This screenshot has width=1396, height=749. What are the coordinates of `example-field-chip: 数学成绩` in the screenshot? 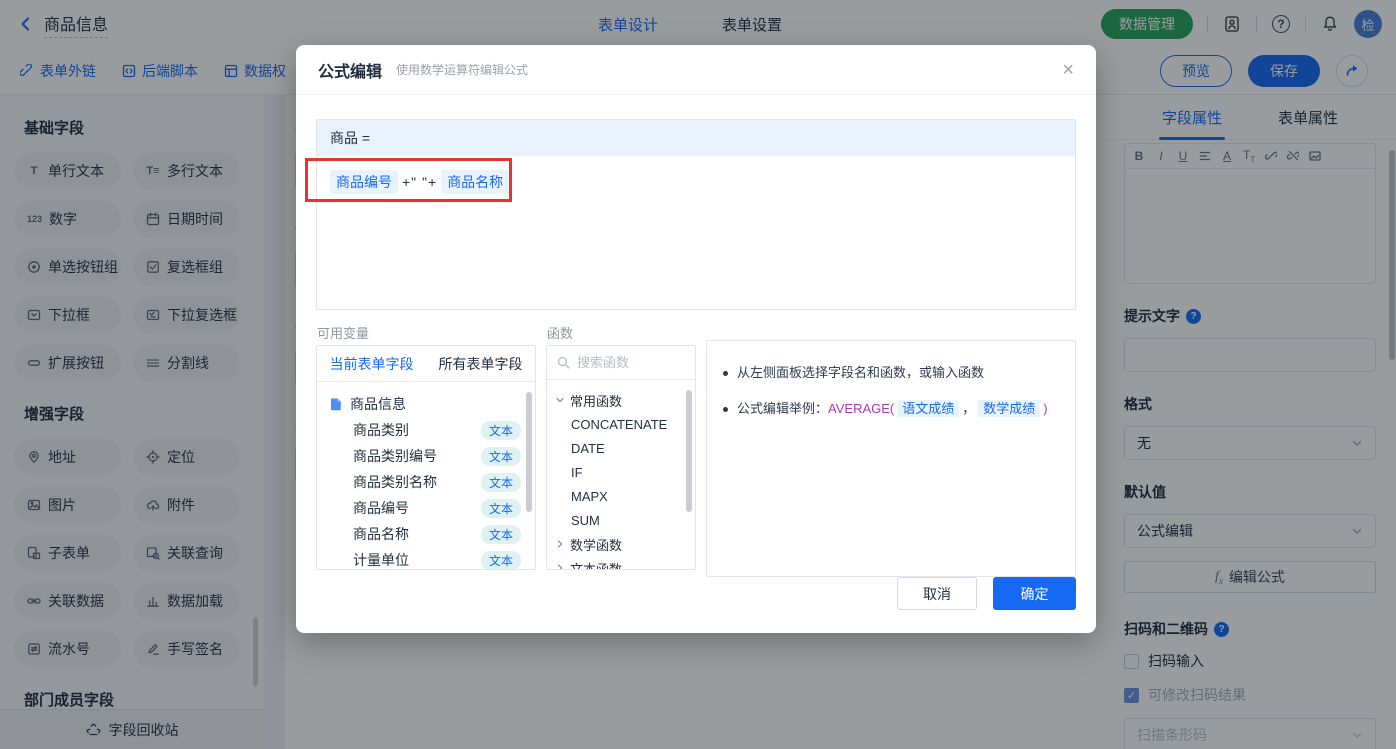 It's located at (1009, 408).